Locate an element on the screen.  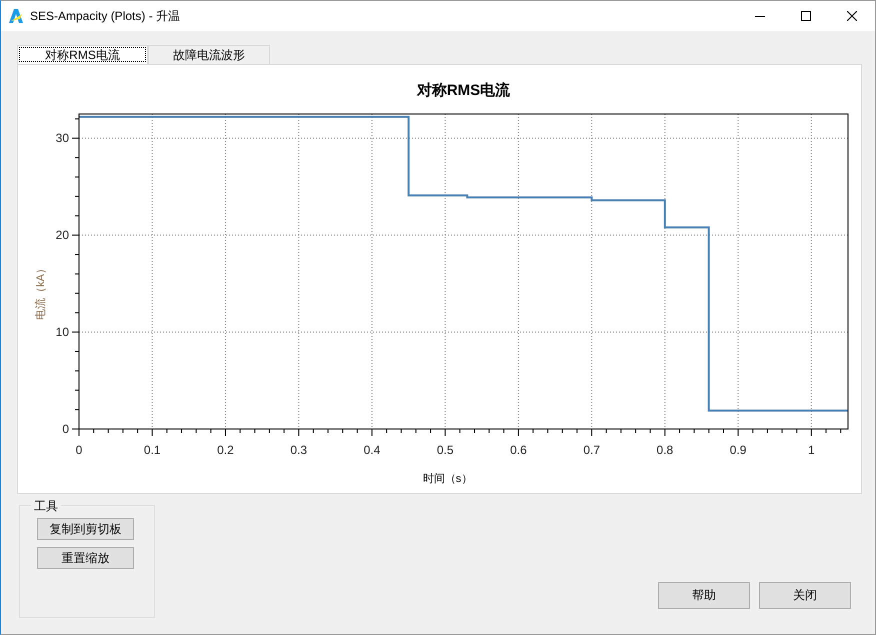
tab: 对称RMS电流 is located at coordinates (82, 54).